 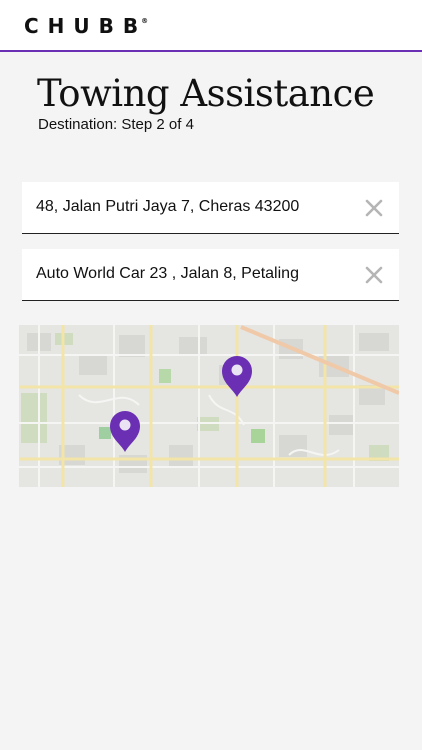 I want to click on chubb-logo: CHUBB®, so click(x=86, y=26).